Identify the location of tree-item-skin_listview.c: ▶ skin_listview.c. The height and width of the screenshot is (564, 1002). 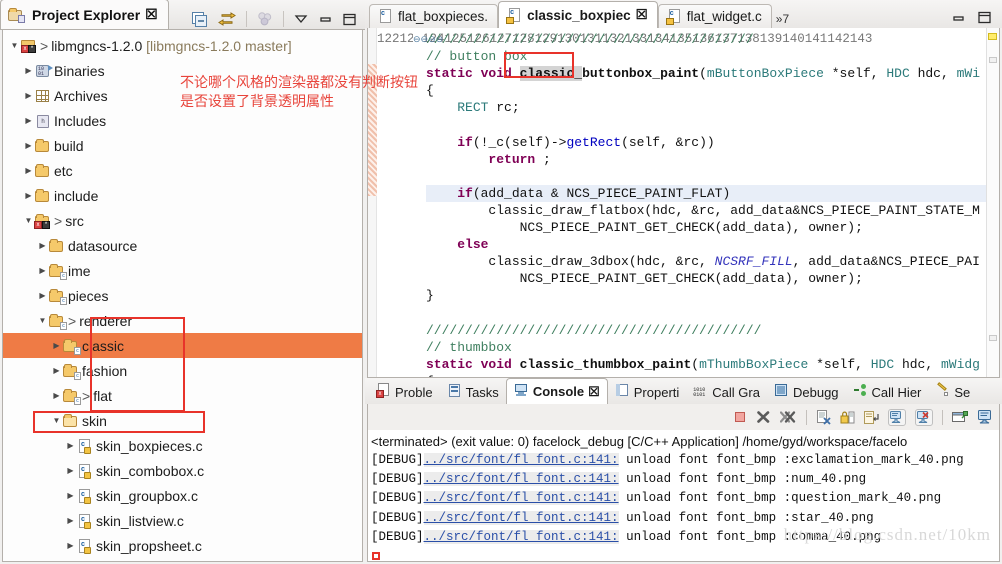
(182, 520).